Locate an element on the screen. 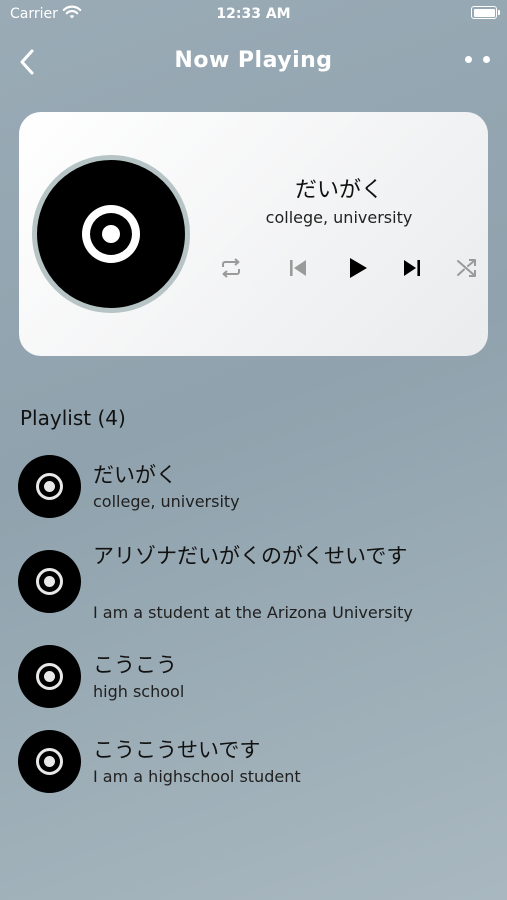 The image size is (507, 900). playlist-item: こうこうせいです I am a highschool student is located at coordinates (253, 765).